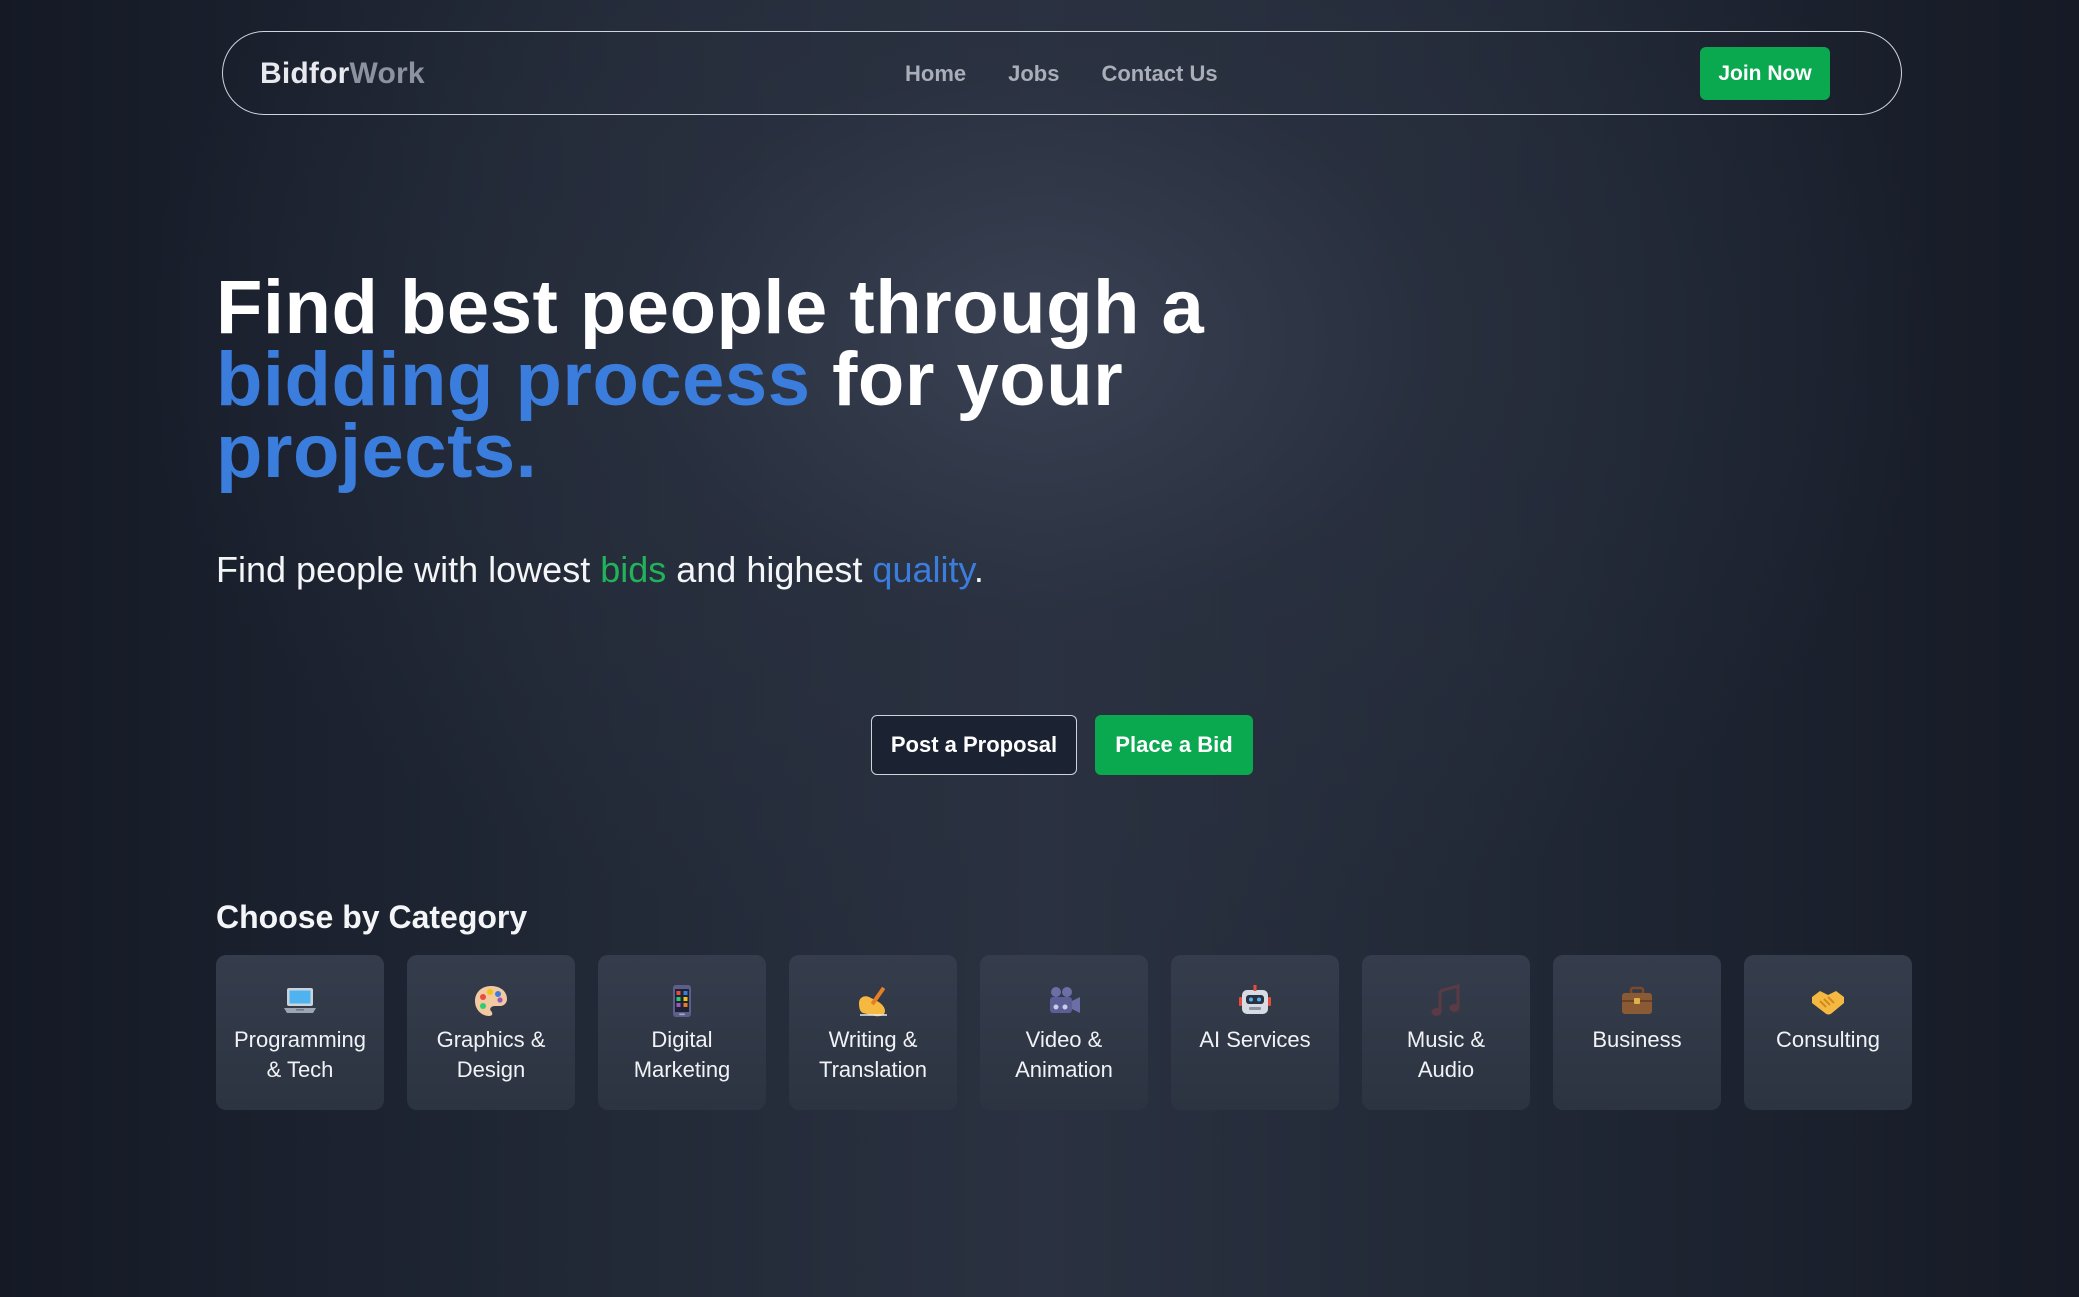 The image size is (2079, 1297). I want to click on category-label-line1: Consulting, so click(1828, 1039).